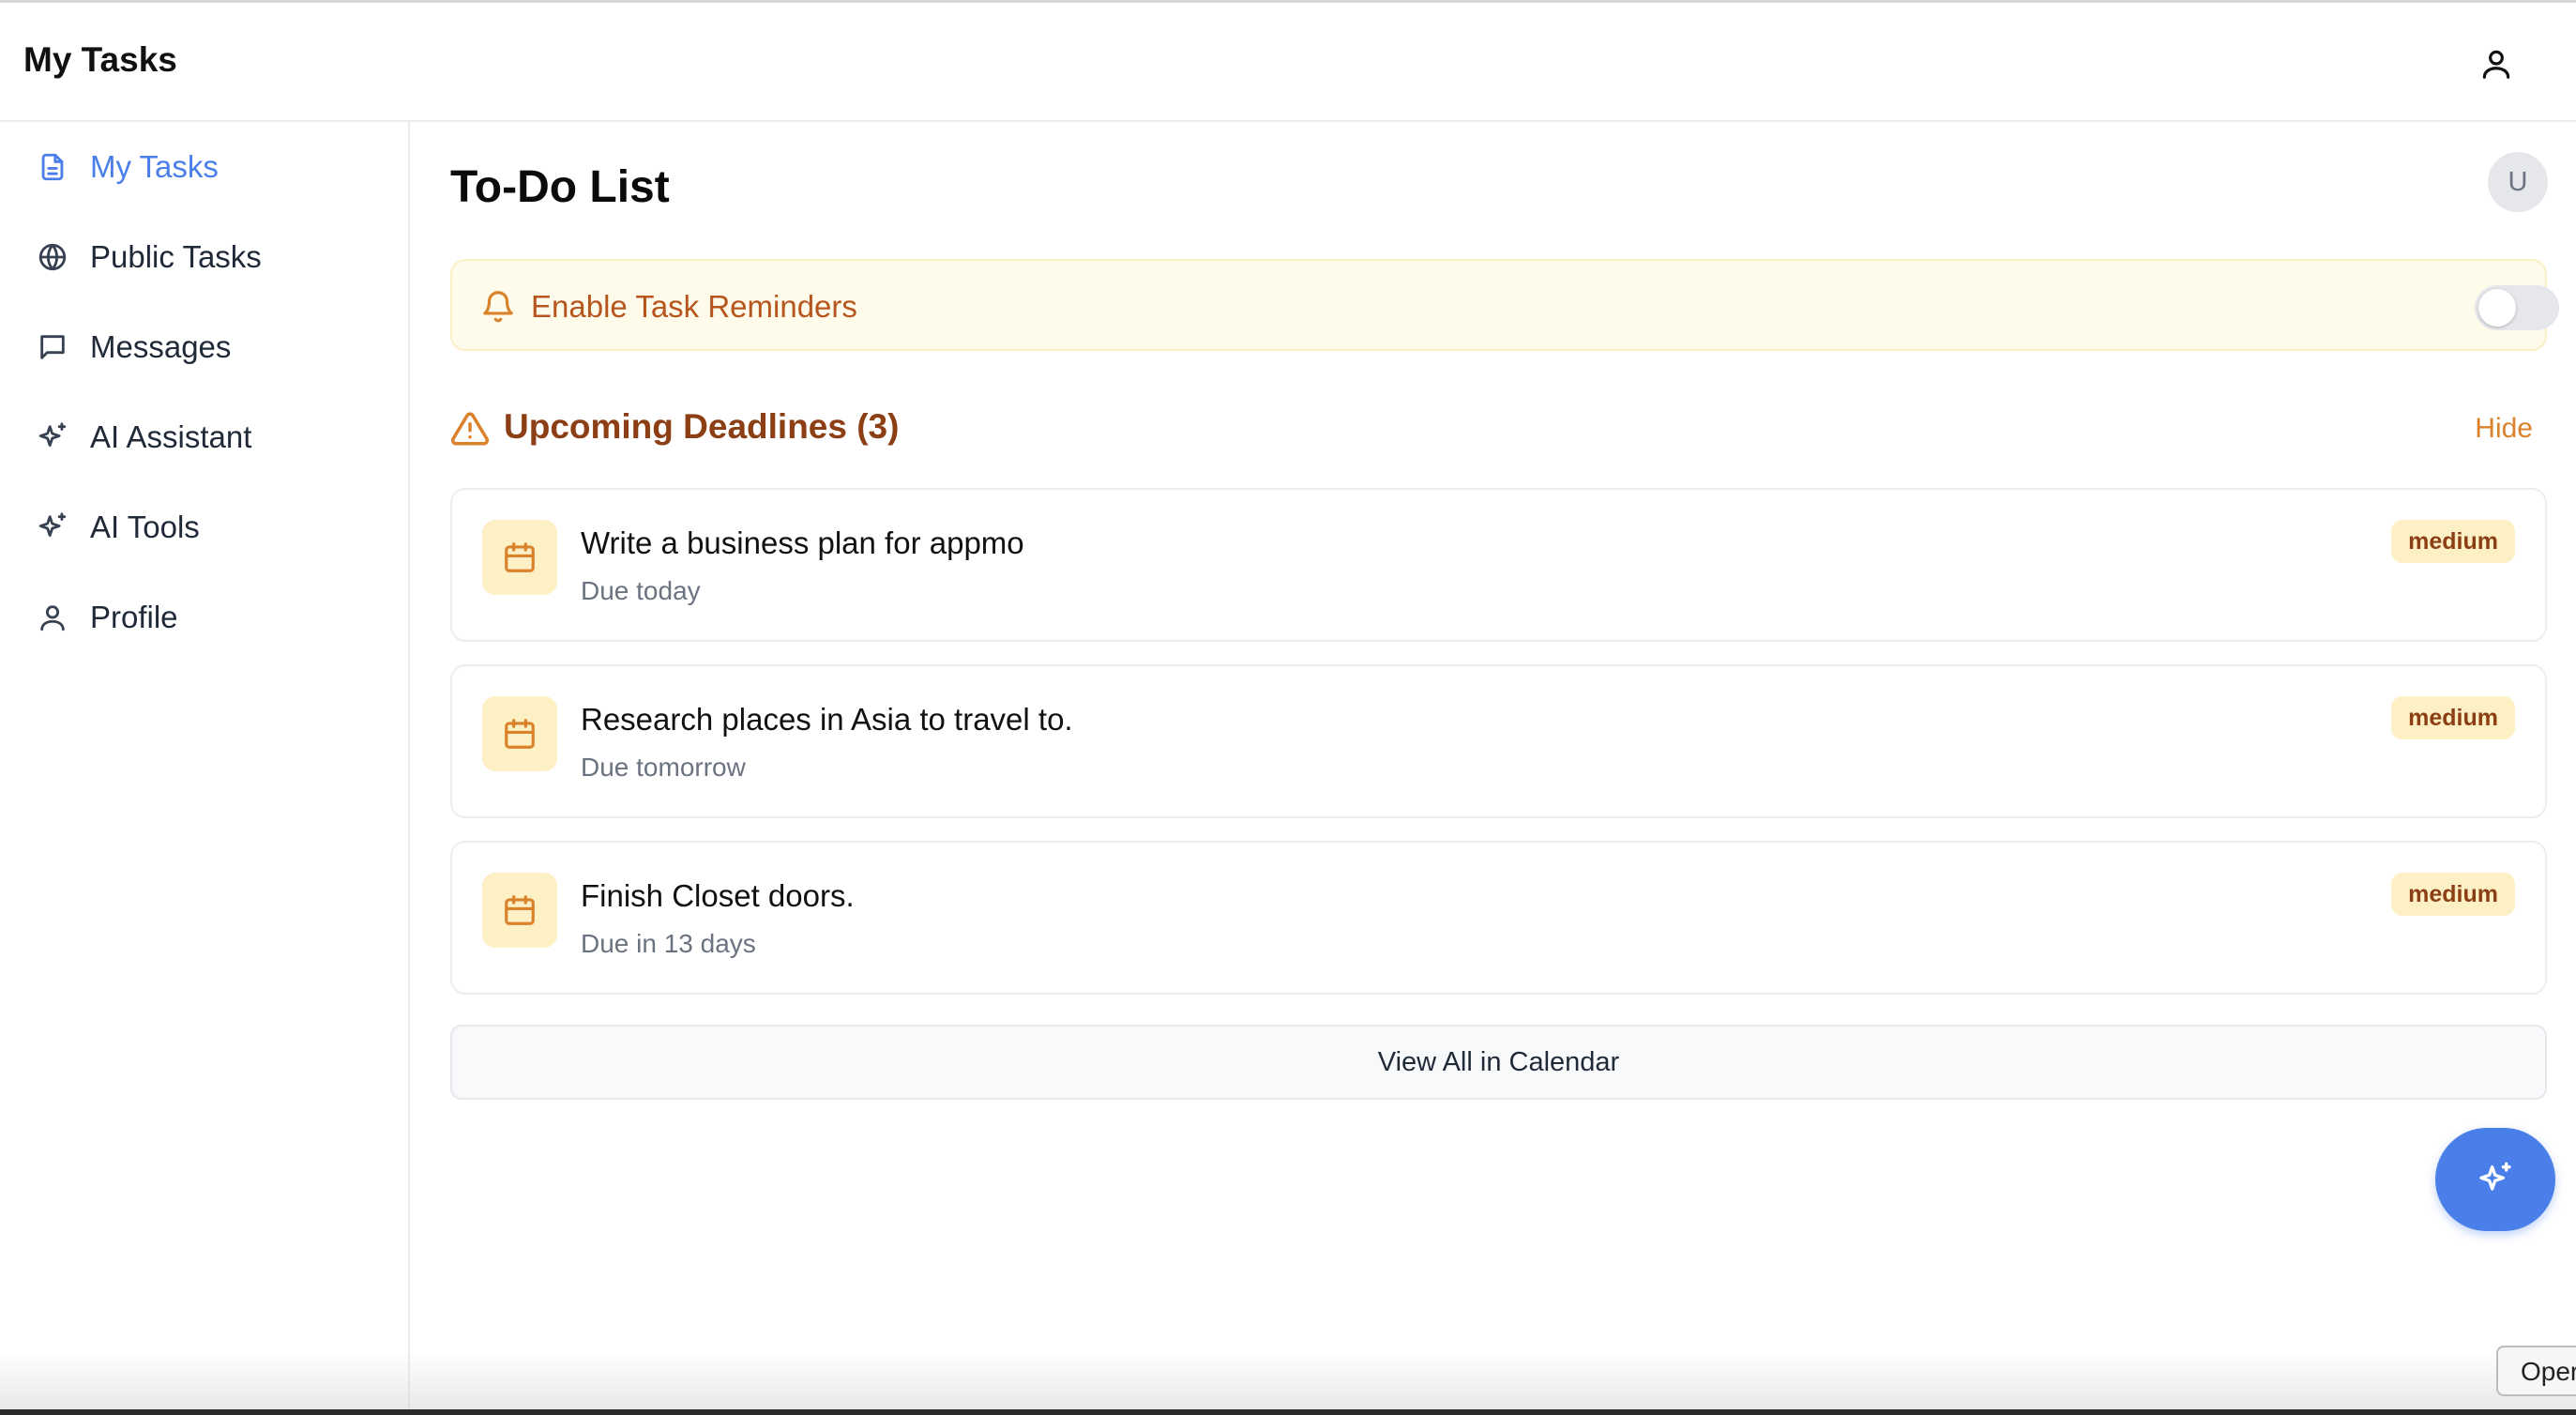  What do you see at coordinates (718, 895) in the screenshot?
I see `task-title: Finish Closet doors.` at bounding box center [718, 895].